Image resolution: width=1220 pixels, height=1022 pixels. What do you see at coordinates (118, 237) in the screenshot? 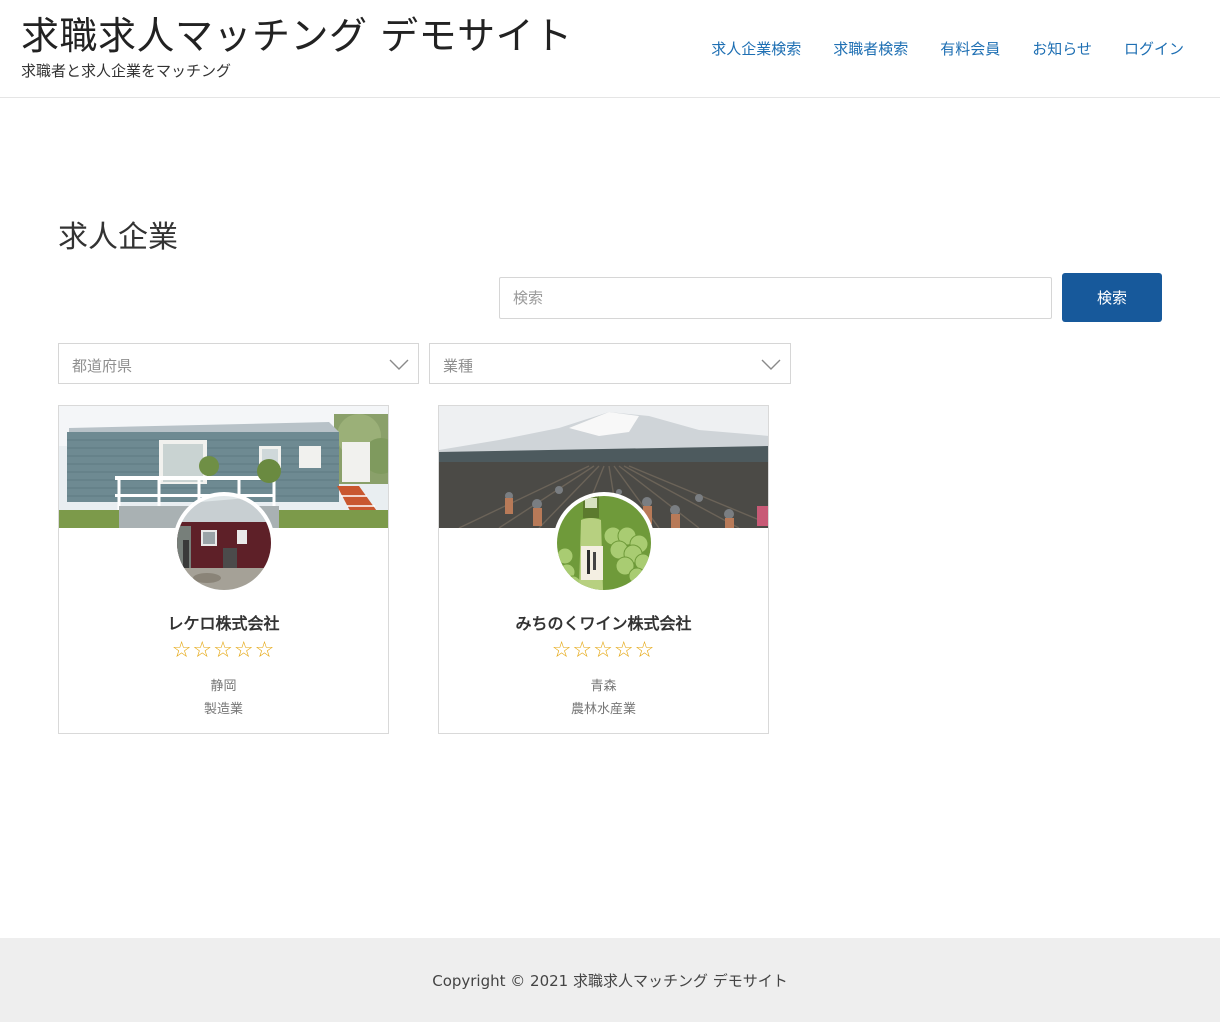
I see `page-title: 求人企業` at bounding box center [118, 237].